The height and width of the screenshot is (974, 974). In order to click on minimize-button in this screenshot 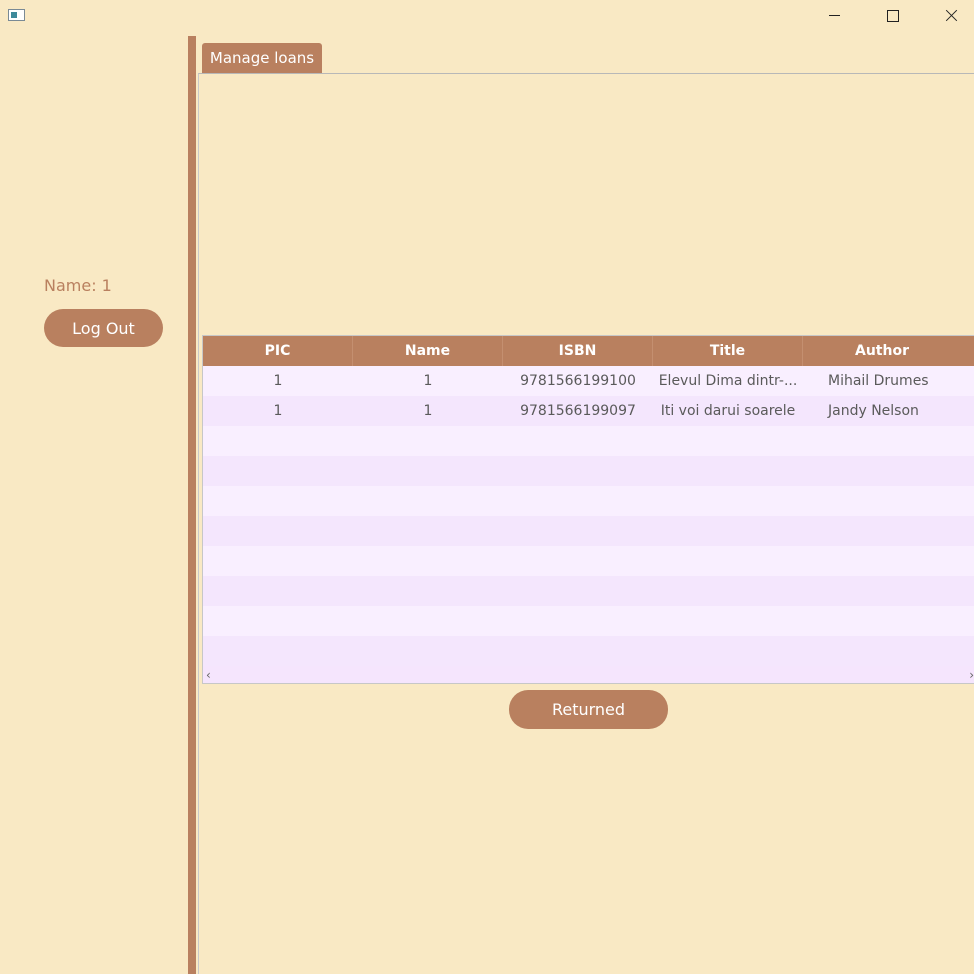, I will do `click(834, 16)`.